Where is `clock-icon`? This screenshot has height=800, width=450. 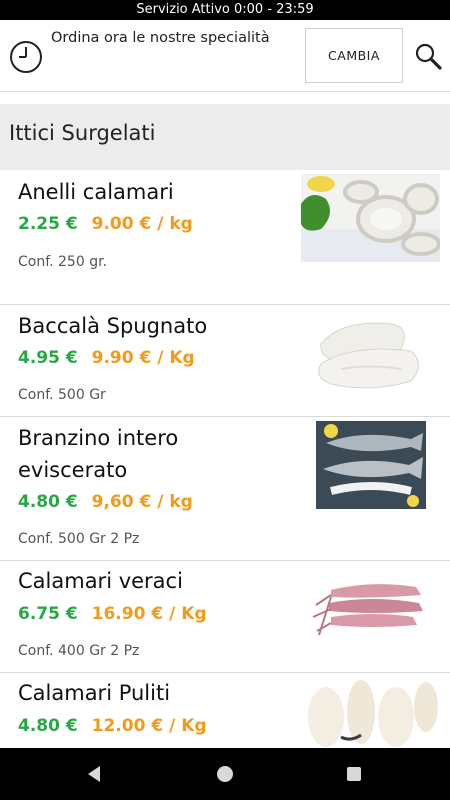 clock-icon is located at coordinates (26, 57).